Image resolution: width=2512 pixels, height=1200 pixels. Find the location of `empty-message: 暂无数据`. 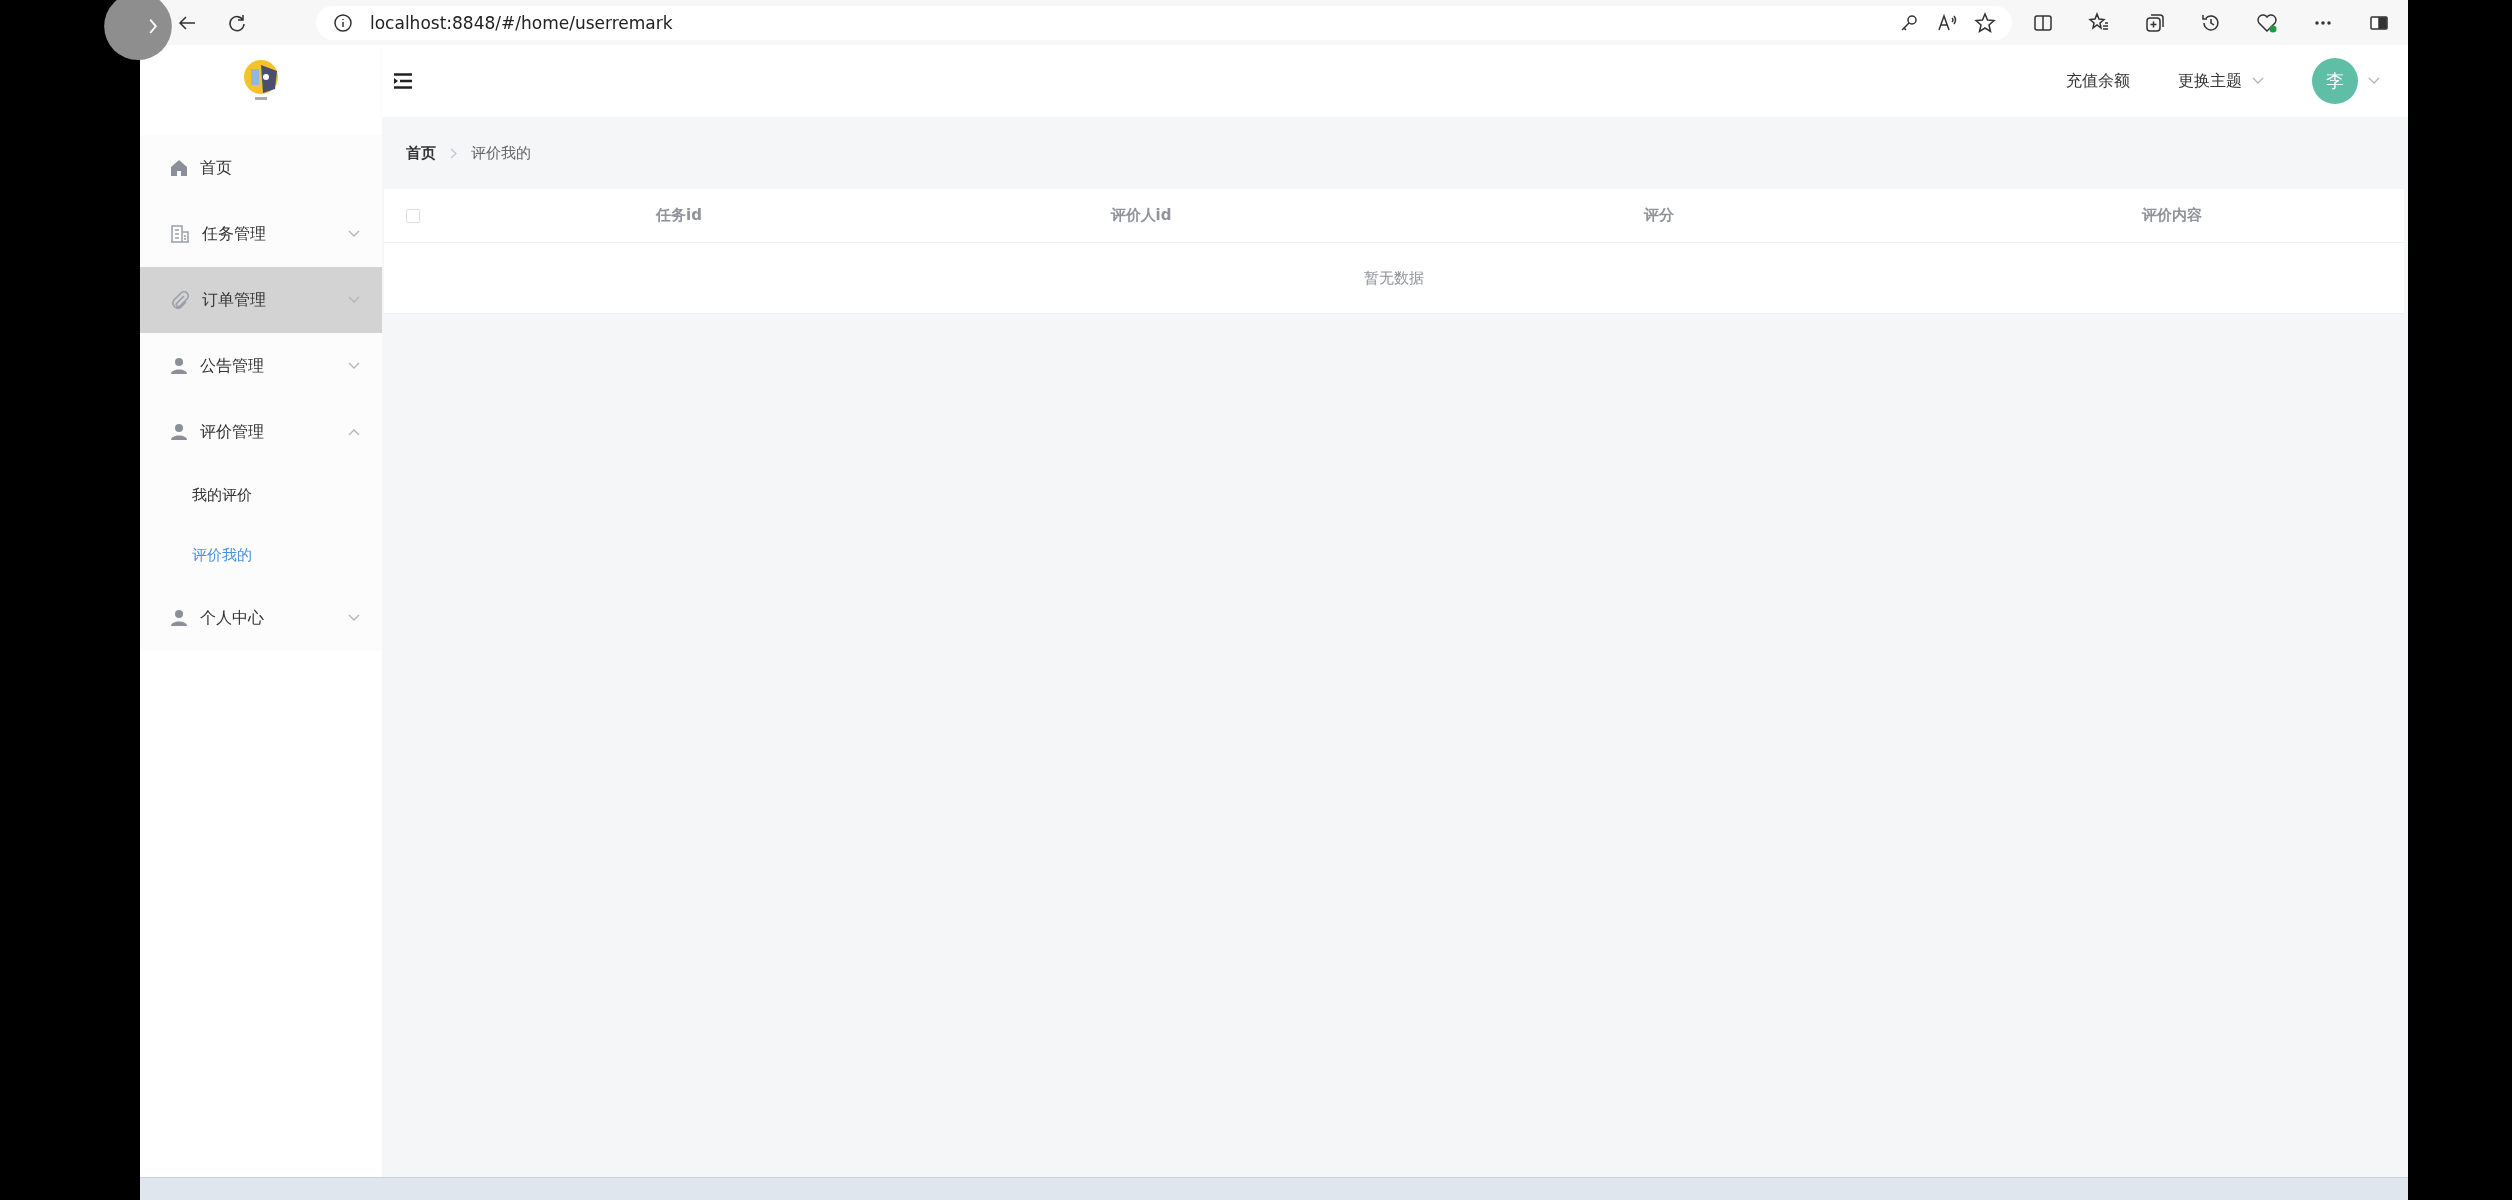

empty-message: 暂无数据 is located at coordinates (1394, 278).